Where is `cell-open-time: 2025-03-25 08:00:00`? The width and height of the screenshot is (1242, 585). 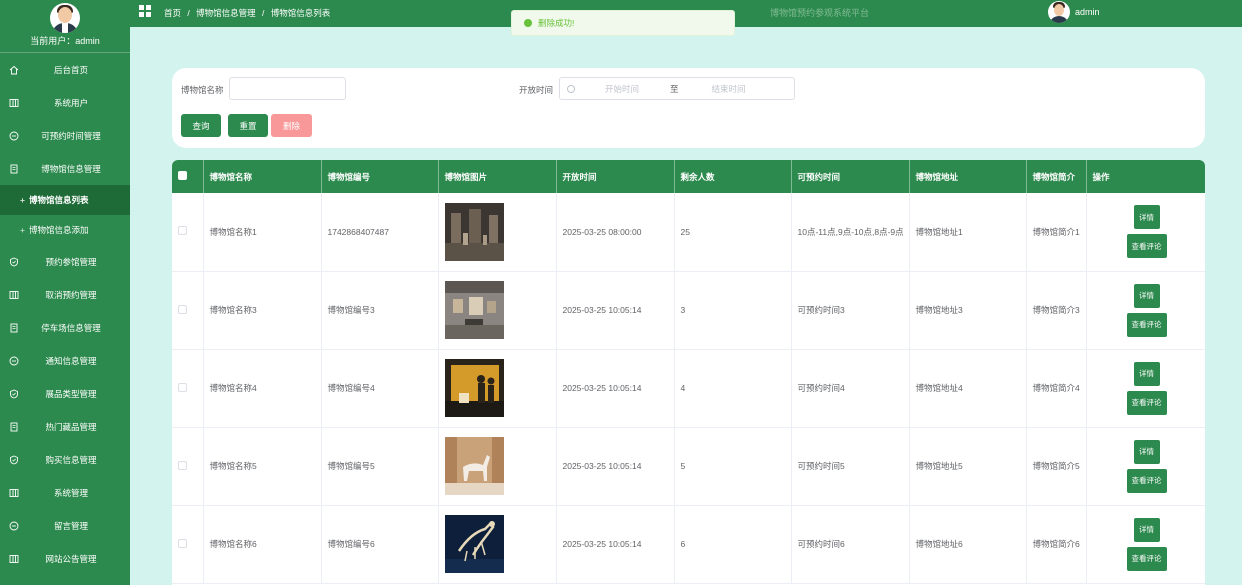
cell-open-time: 2025-03-25 08:00:00 is located at coordinates (615, 232).